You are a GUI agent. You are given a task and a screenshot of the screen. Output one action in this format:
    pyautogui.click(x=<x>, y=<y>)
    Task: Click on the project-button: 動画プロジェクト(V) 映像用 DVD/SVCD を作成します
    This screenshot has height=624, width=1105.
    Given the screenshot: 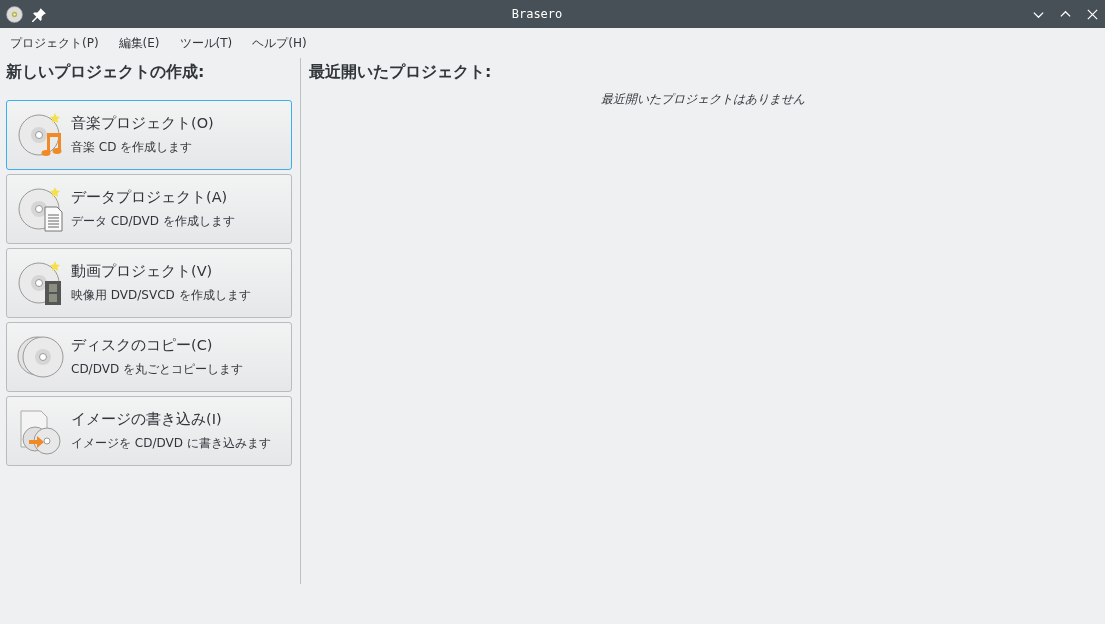 What is the action you would take?
    pyautogui.click(x=149, y=283)
    